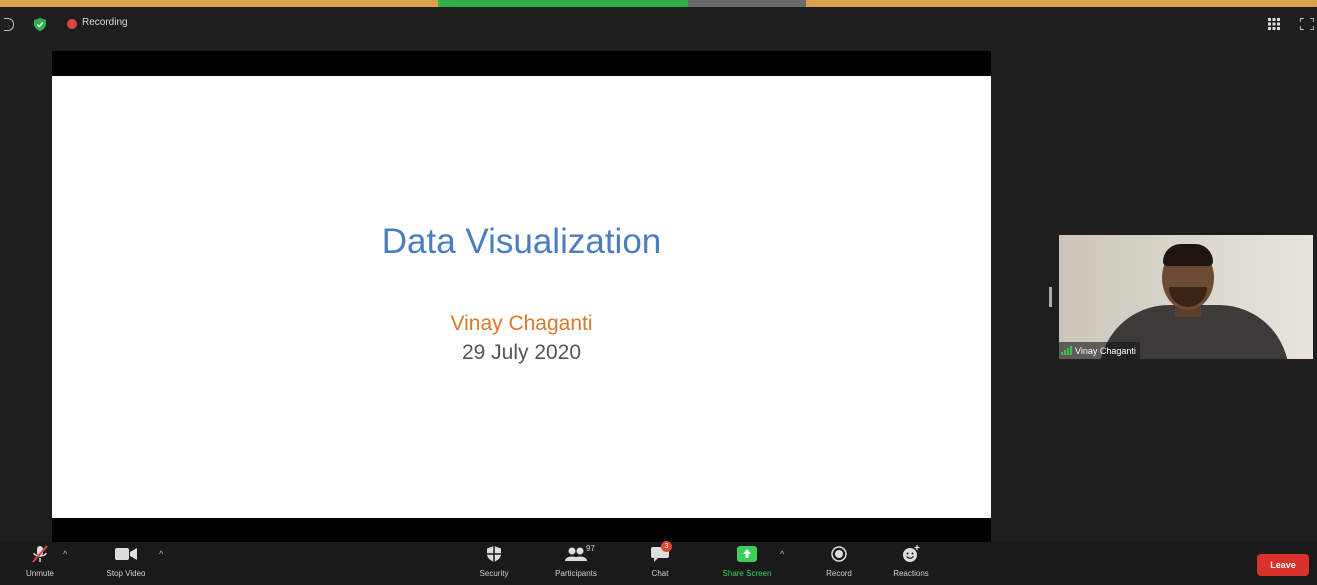  I want to click on participants-count: 97, so click(590, 548).